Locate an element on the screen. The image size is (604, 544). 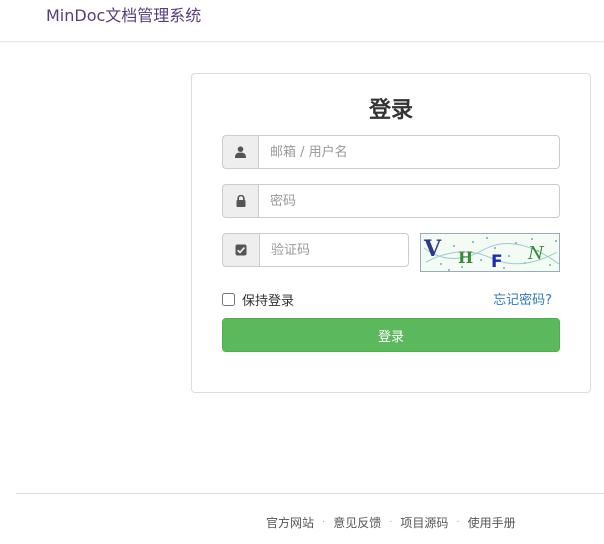
footer-link-source-code: 项目源码 is located at coordinates (424, 522).